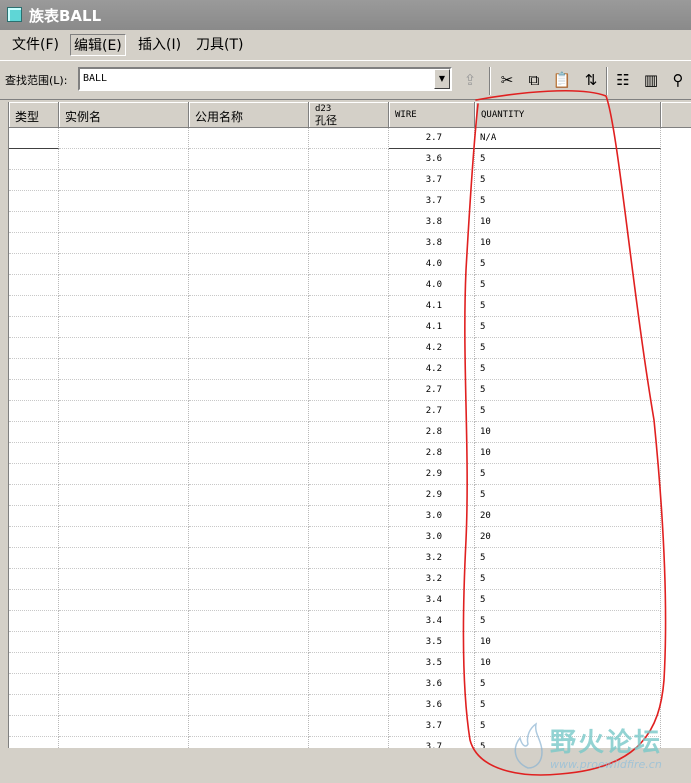  What do you see at coordinates (432, 600) in the screenshot?
I see `cell-wire: 3.4` at bounding box center [432, 600].